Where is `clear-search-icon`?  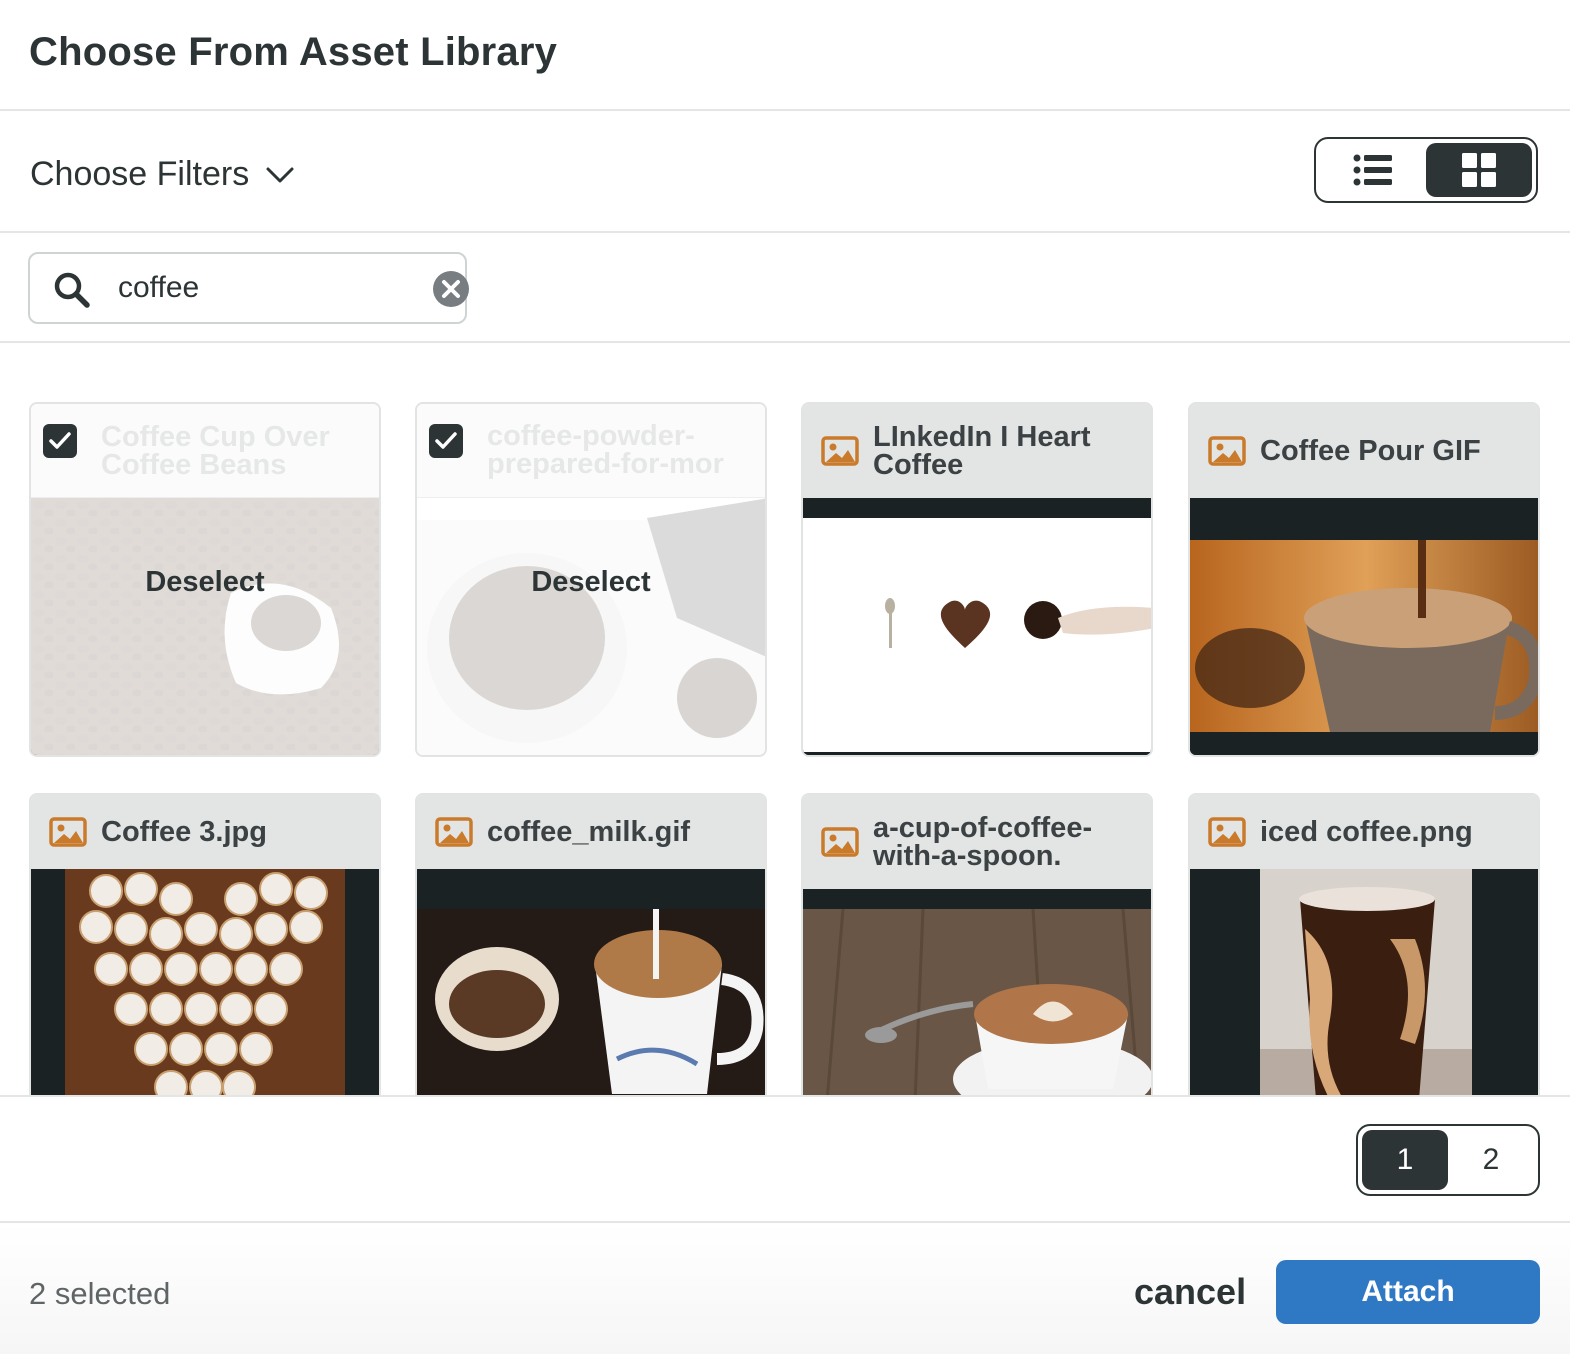 clear-search-icon is located at coordinates (451, 289).